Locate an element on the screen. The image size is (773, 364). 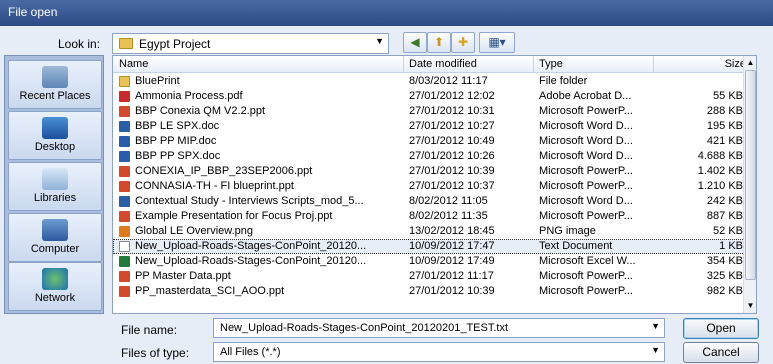
place-desktop: Desktop is located at coordinates (55, 135).